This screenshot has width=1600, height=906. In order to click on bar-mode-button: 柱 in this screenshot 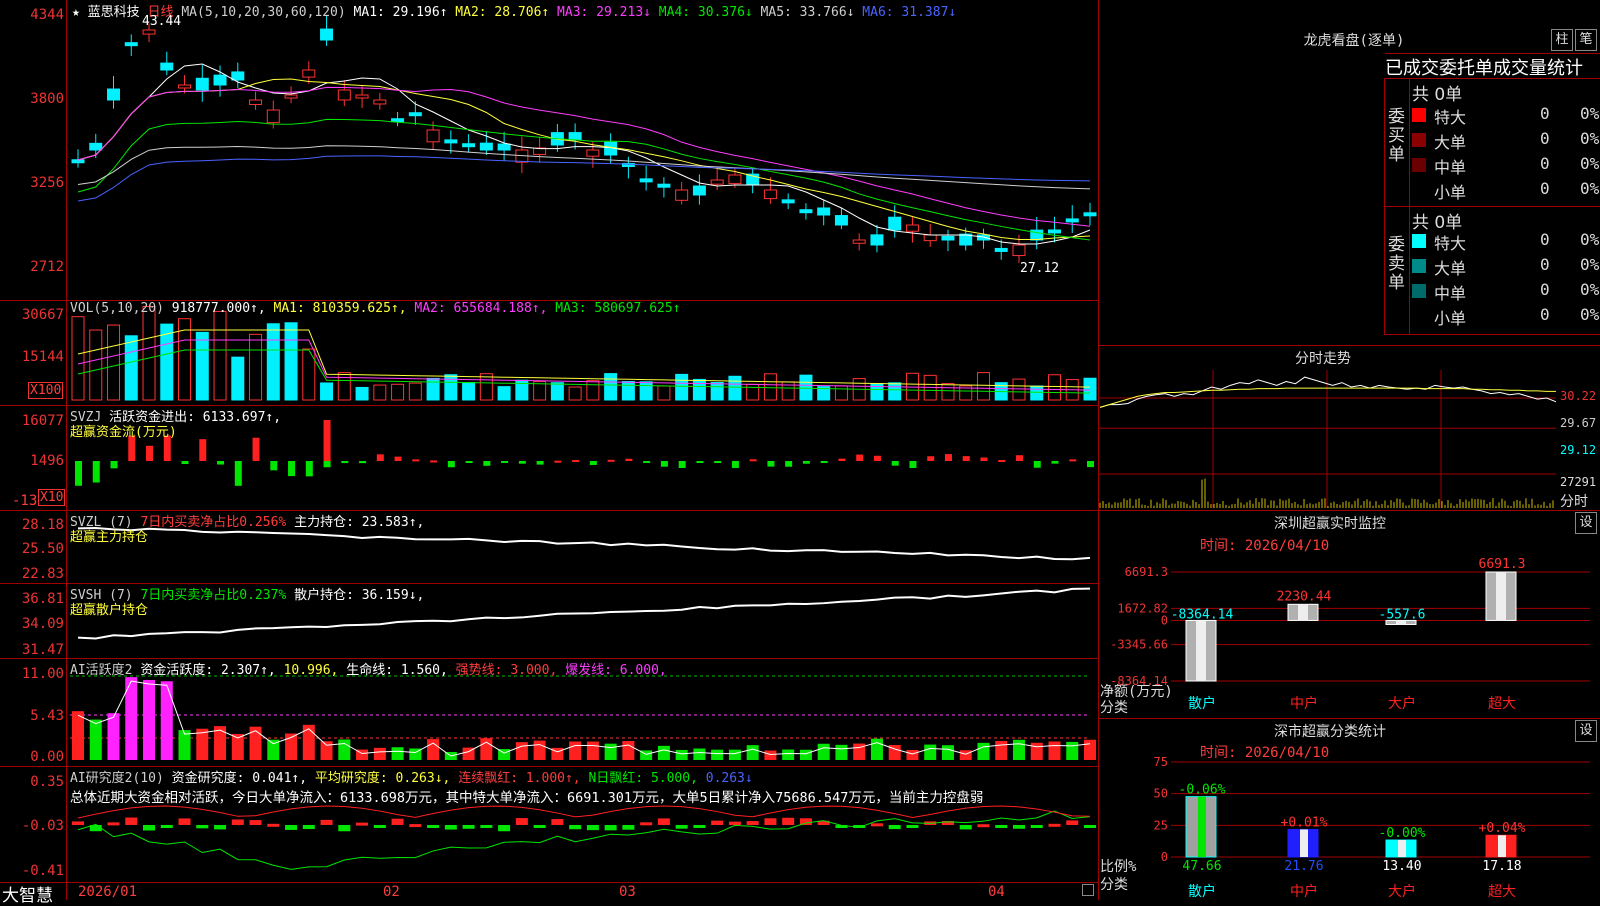, I will do `click(1562, 40)`.